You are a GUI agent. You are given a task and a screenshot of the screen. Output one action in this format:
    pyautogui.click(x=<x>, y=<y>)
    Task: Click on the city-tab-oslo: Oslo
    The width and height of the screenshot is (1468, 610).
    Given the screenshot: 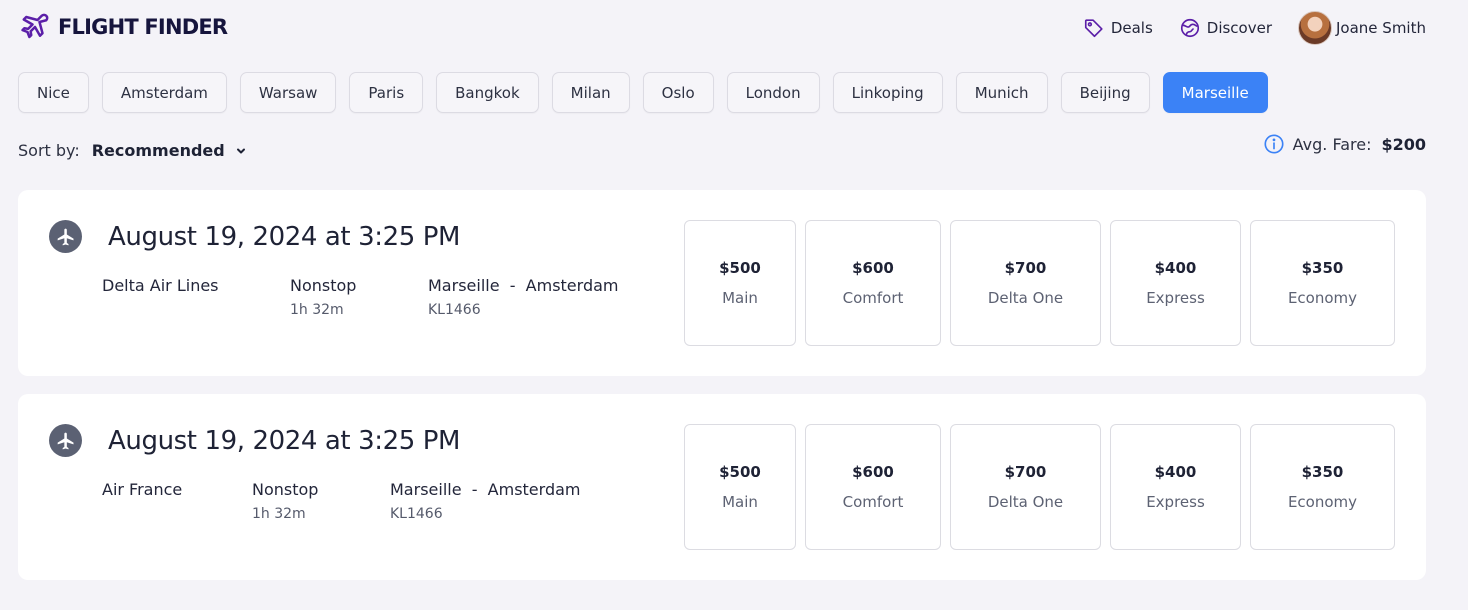 What is the action you would take?
    pyautogui.click(x=678, y=92)
    